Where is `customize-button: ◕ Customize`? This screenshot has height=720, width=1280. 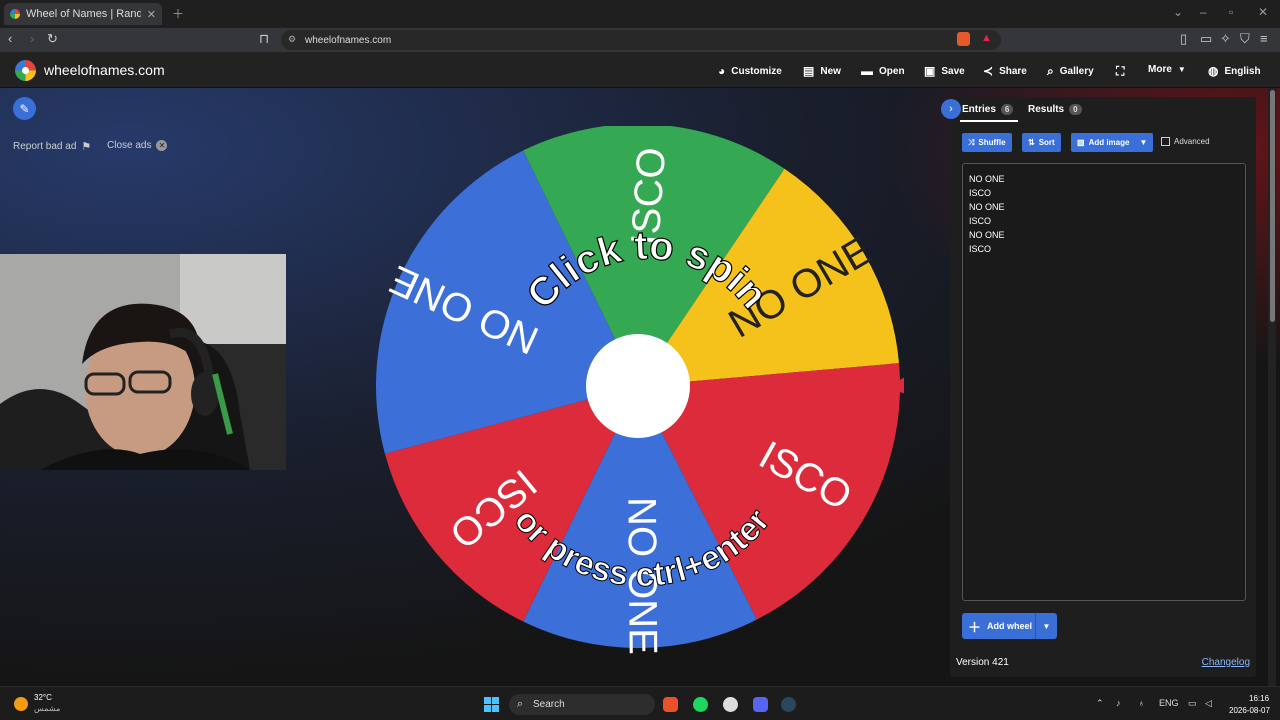
customize-button: ◕ Customize is located at coordinates (750, 71).